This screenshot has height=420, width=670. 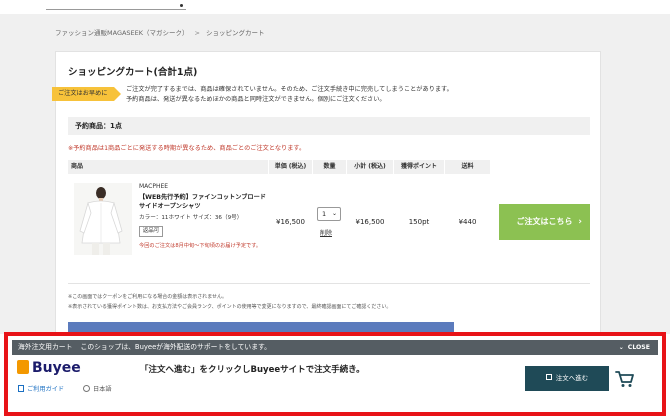 What do you see at coordinates (467, 222) in the screenshot?
I see `shipping-fee: ¥440` at bounding box center [467, 222].